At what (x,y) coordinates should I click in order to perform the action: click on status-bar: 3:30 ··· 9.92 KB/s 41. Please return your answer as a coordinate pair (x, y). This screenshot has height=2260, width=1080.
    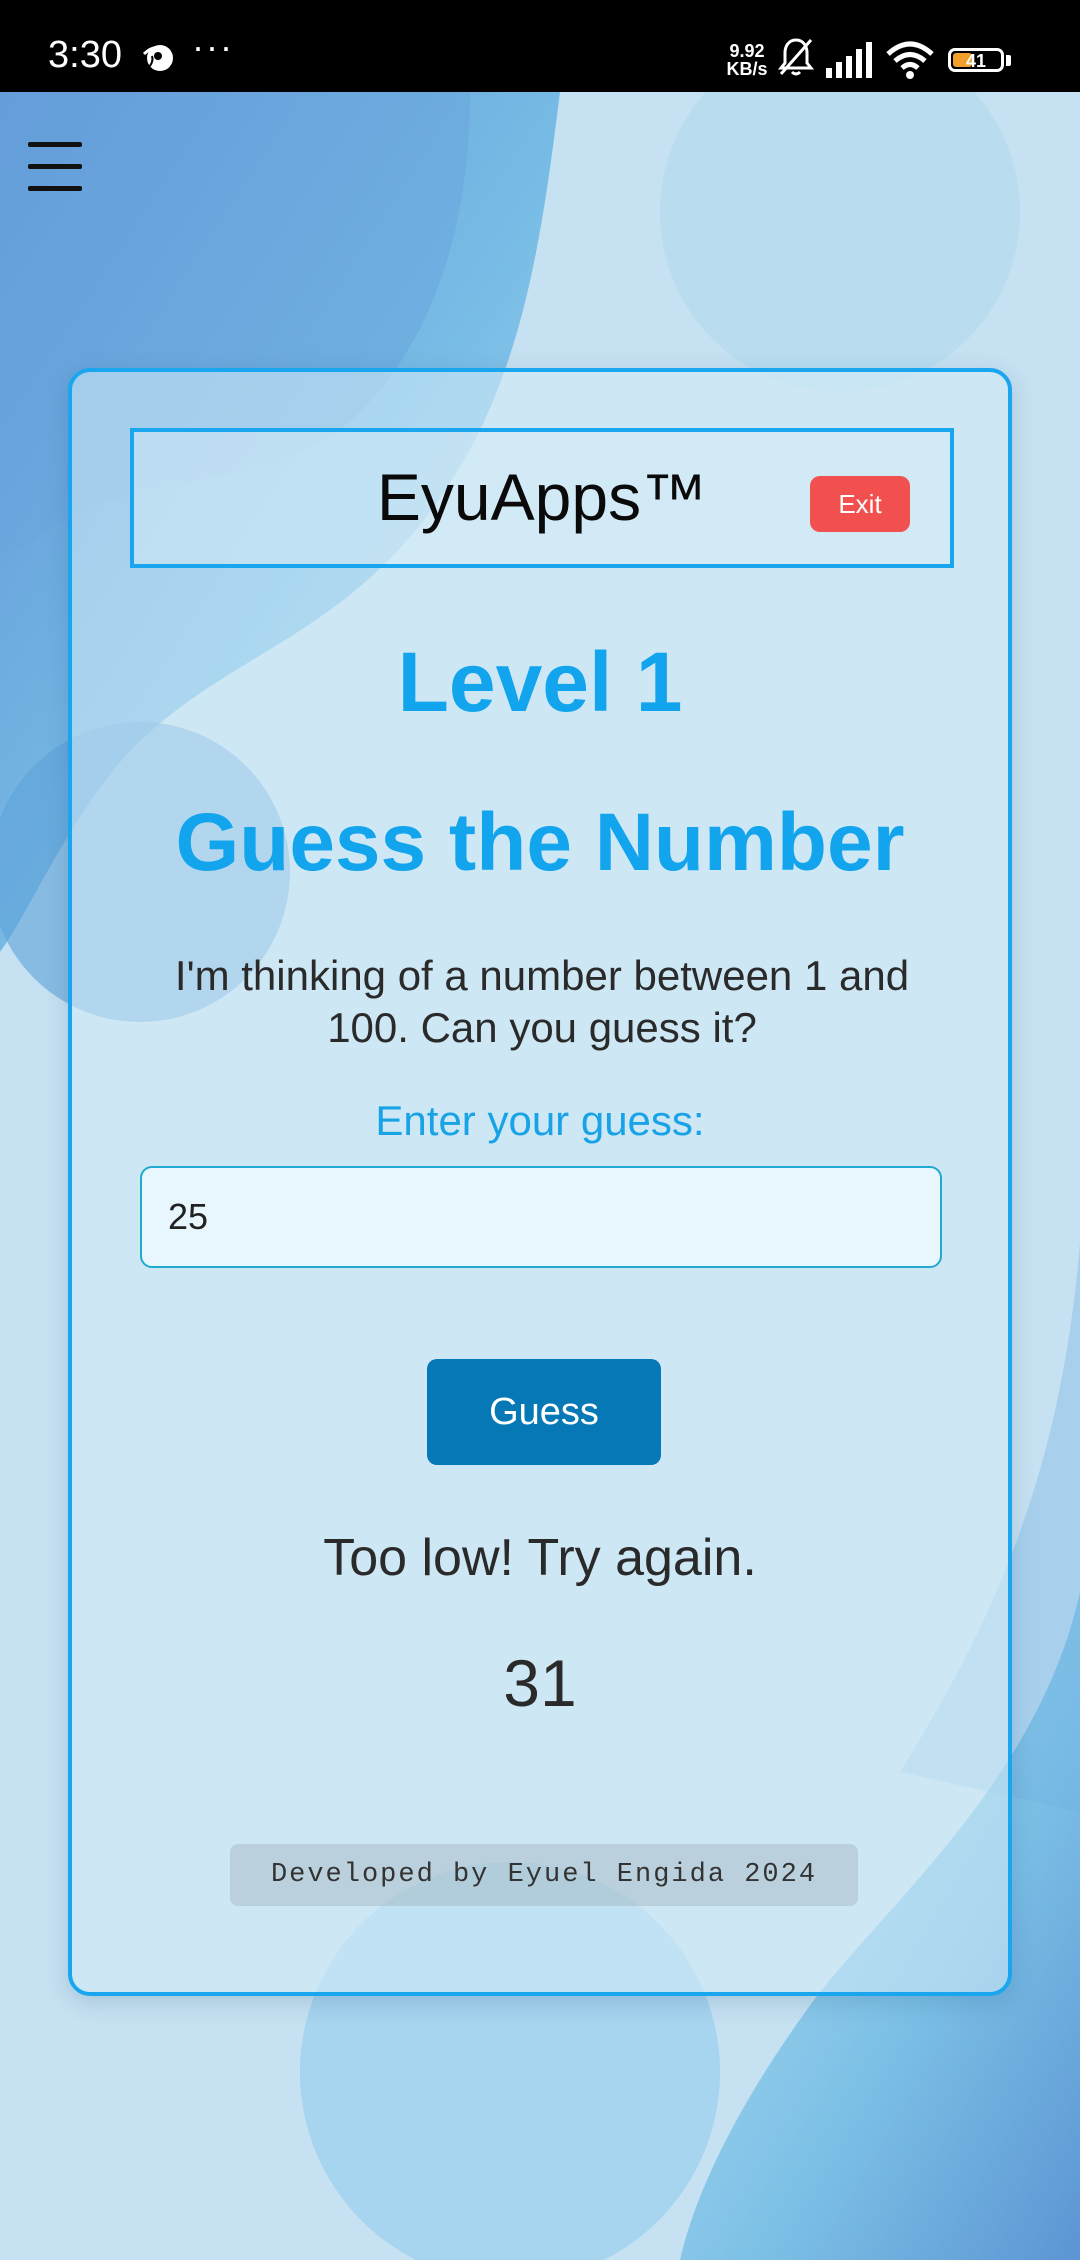
    Looking at the image, I should click on (540, 46).